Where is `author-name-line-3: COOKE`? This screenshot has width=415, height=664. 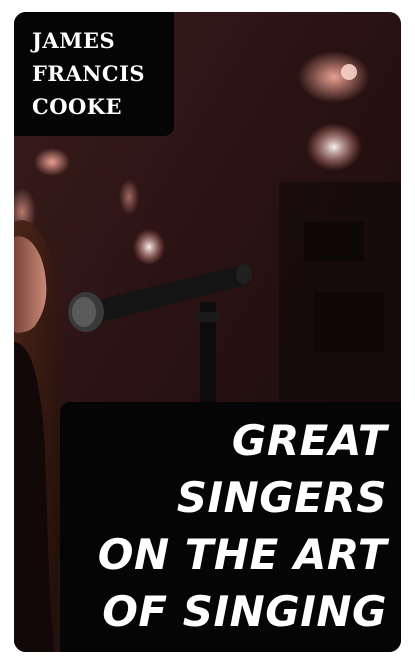
author-name-line-3: COOKE is located at coordinates (77, 106).